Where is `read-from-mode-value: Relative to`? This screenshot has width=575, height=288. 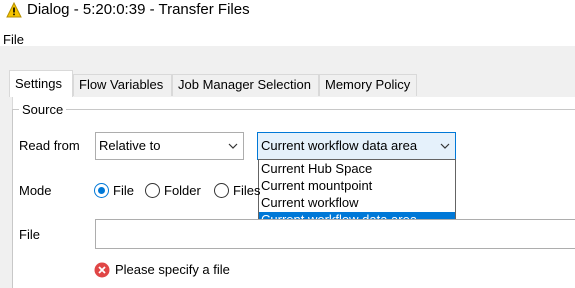 read-from-mode-value: Relative to is located at coordinates (130, 145).